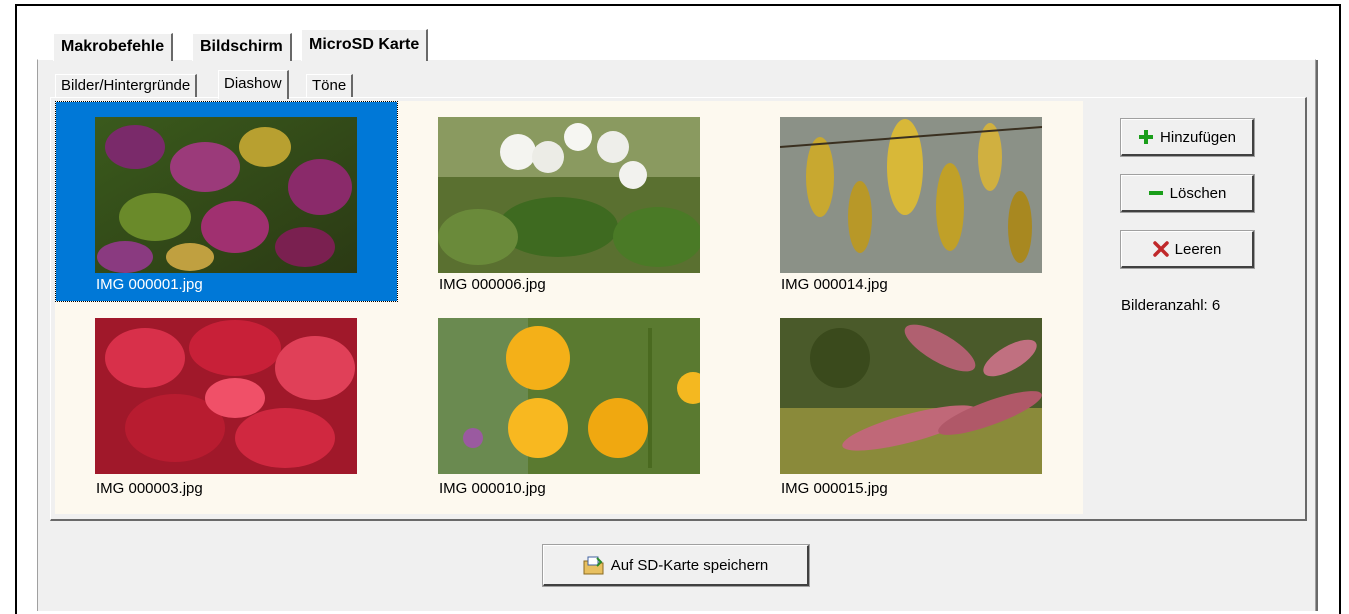  I want to click on image-caption: IMG 000014.jpg, so click(834, 284).